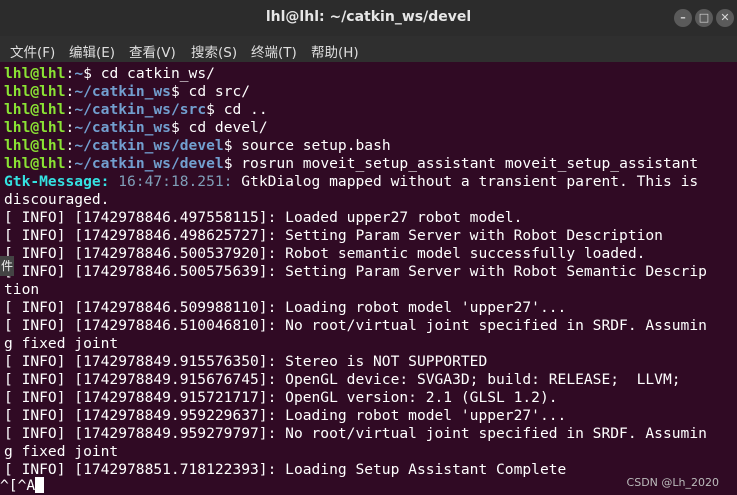  Describe the element at coordinates (127, 91) in the screenshot. I see `prompt-line: lhl@lhl:~/catkin_ws$ cd src/` at that location.